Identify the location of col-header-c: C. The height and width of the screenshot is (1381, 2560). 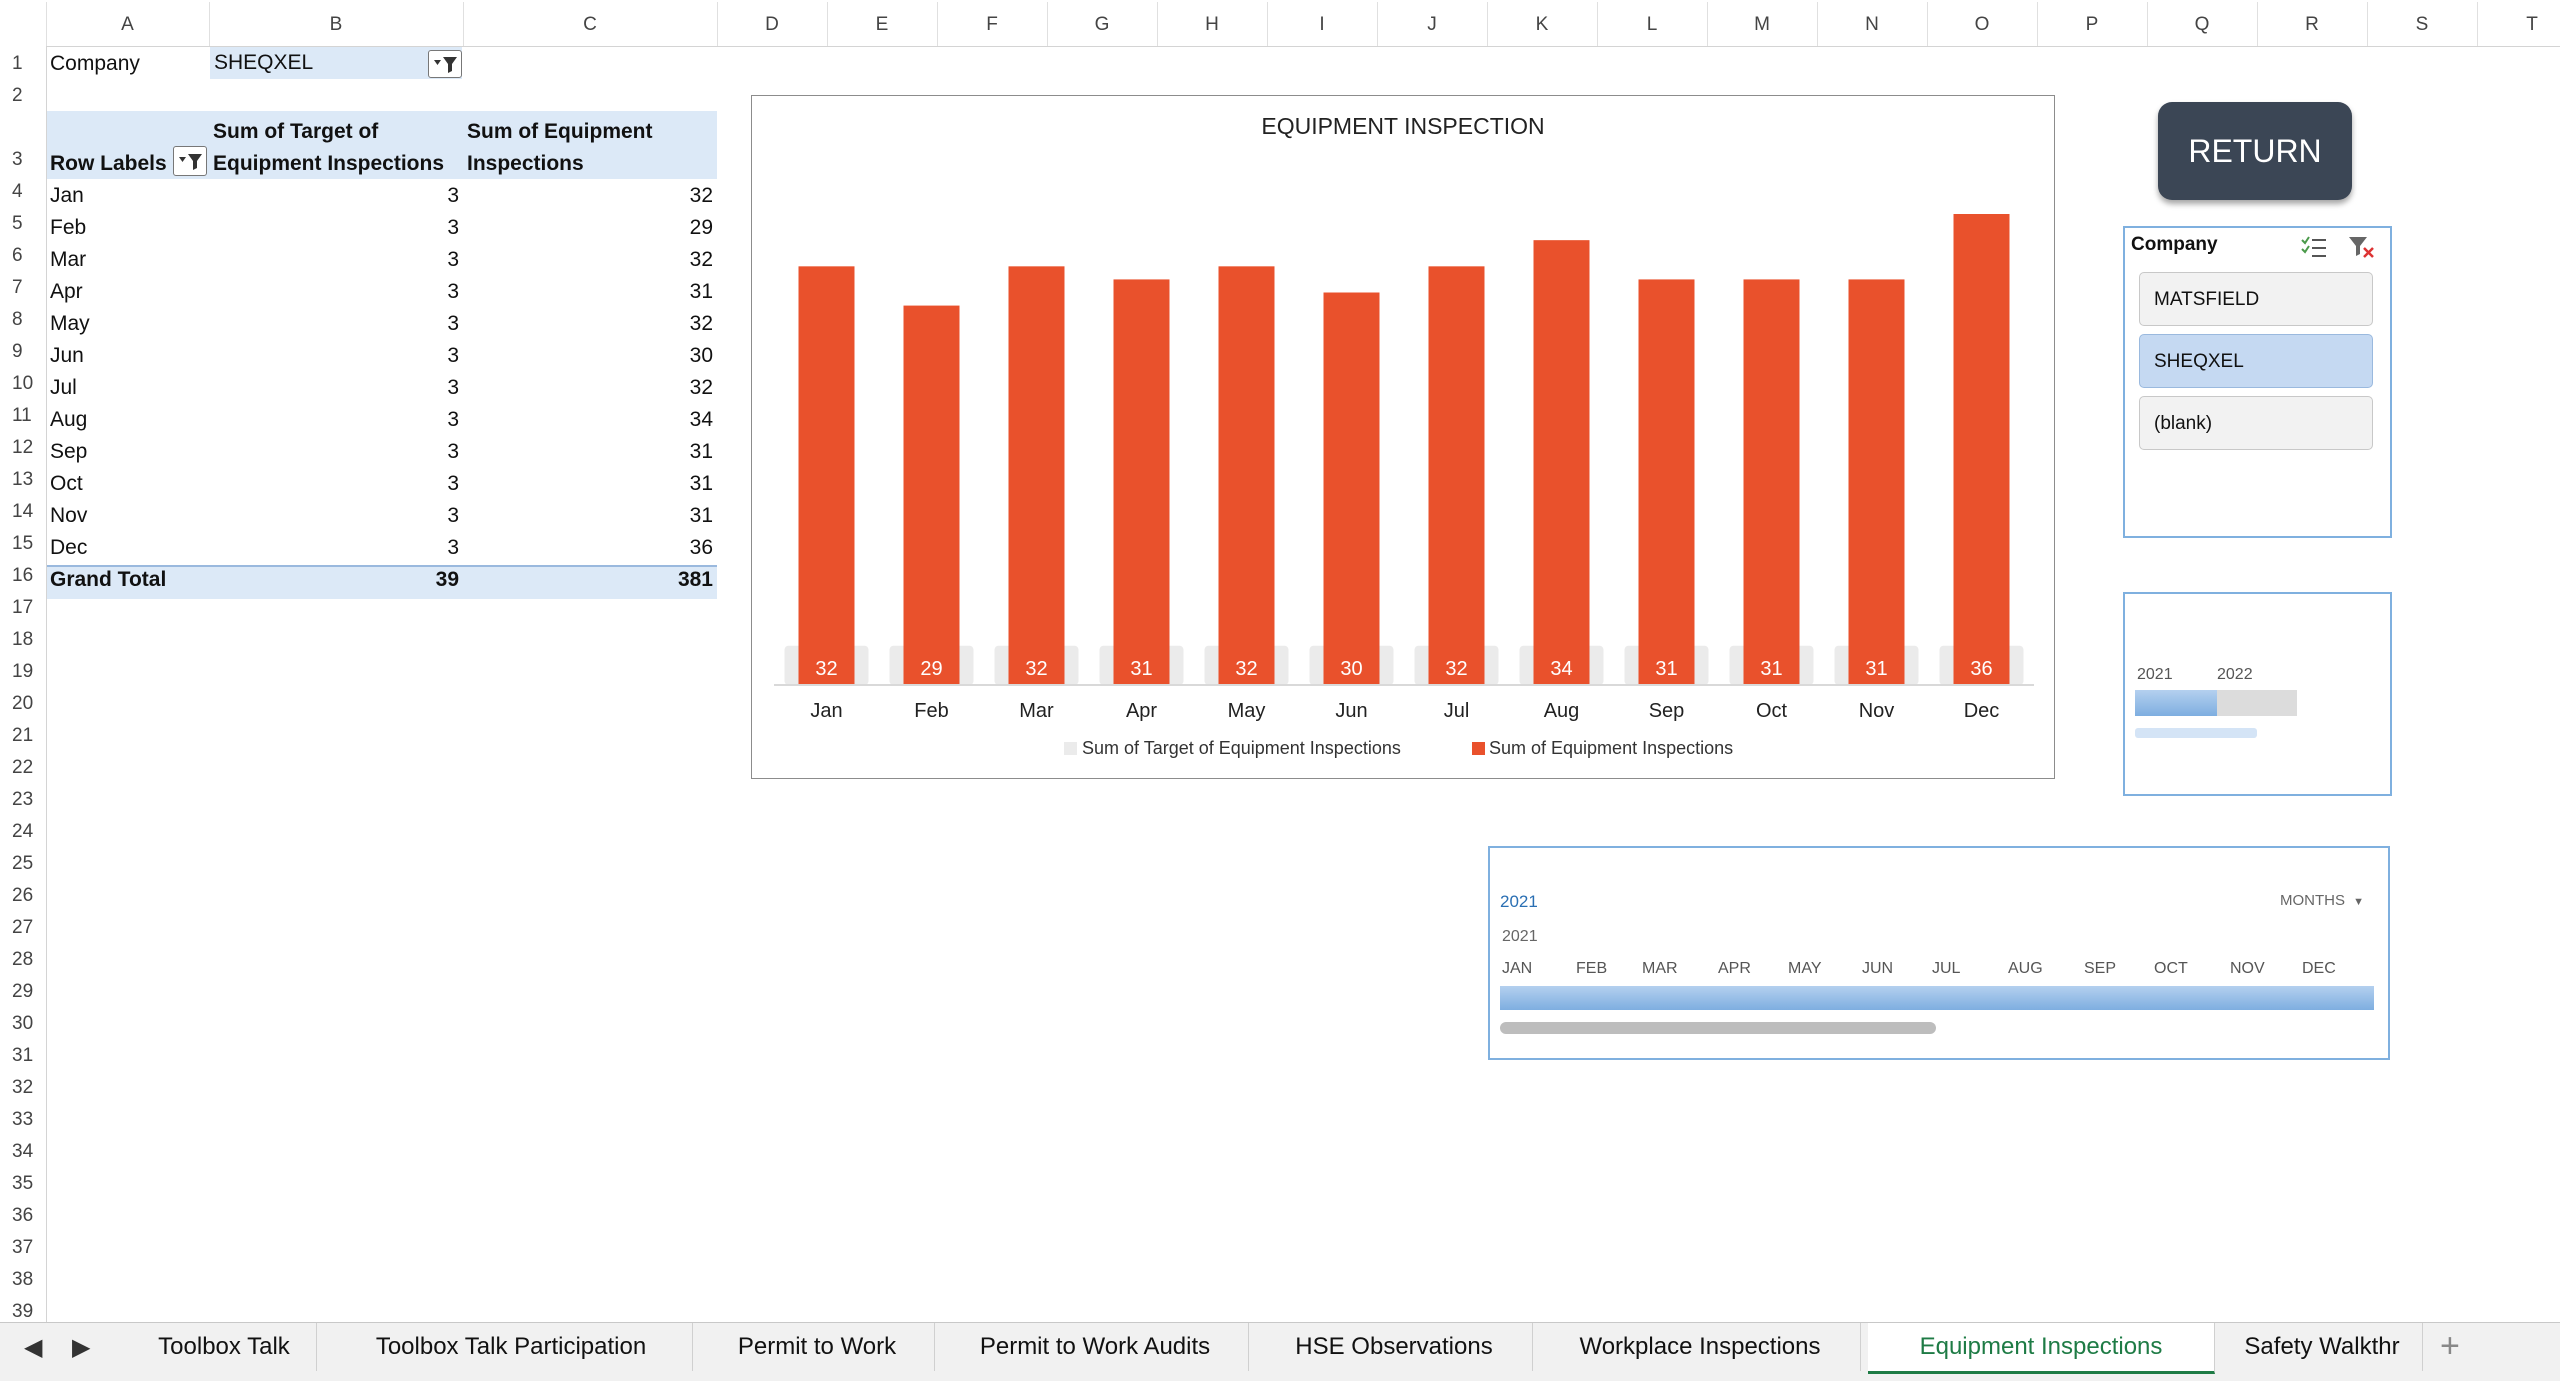
(590, 24).